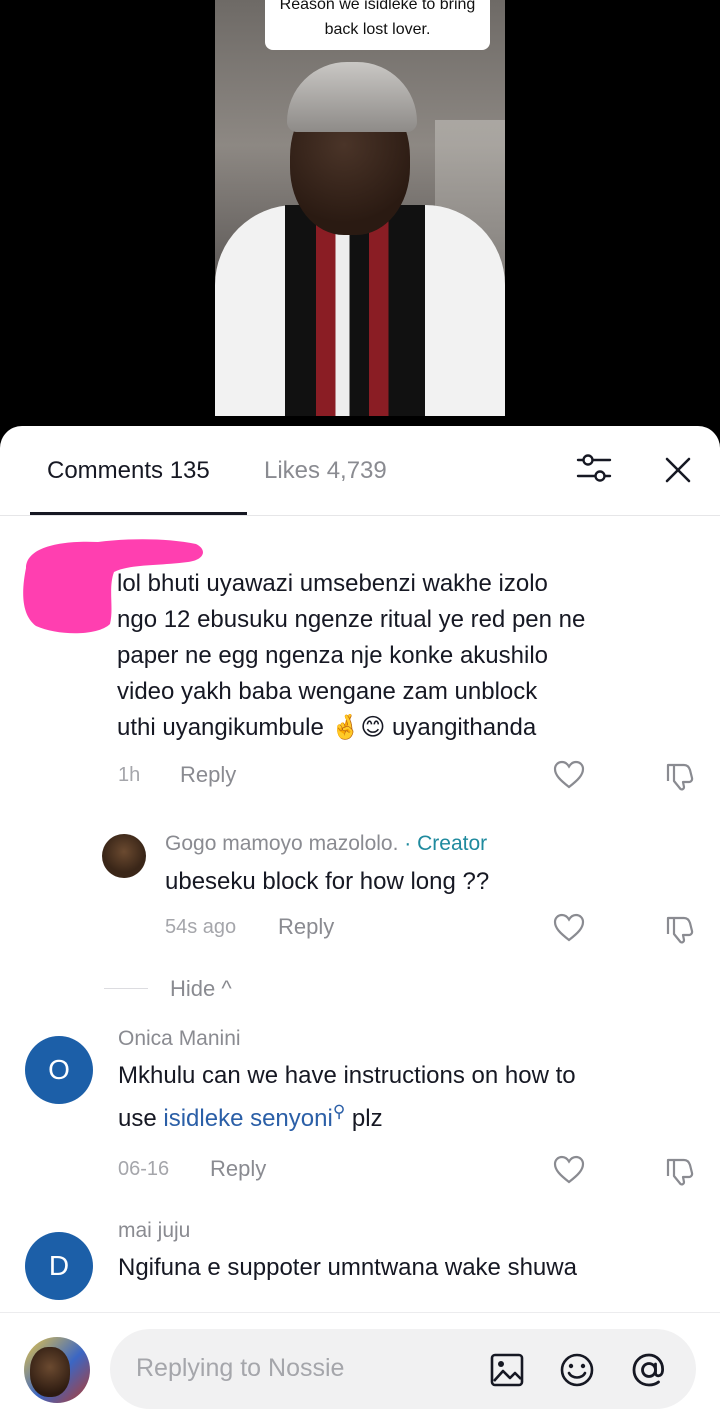 This screenshot has width=720, height=1428. Describe the element at coordinates (141, 1118) in the screenshot. I see `comment-text-segment: use` at that location.